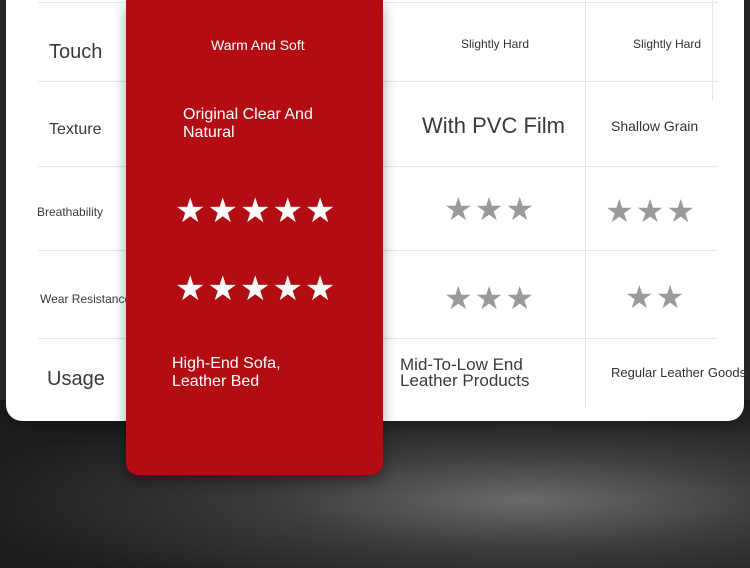 The height and width of the screenshot is (568, 750). What do you see at coordinates (651, 211) in the screenshot?
I see `breathability-stars-col3: ★★★` at bounding box center [651, 211].